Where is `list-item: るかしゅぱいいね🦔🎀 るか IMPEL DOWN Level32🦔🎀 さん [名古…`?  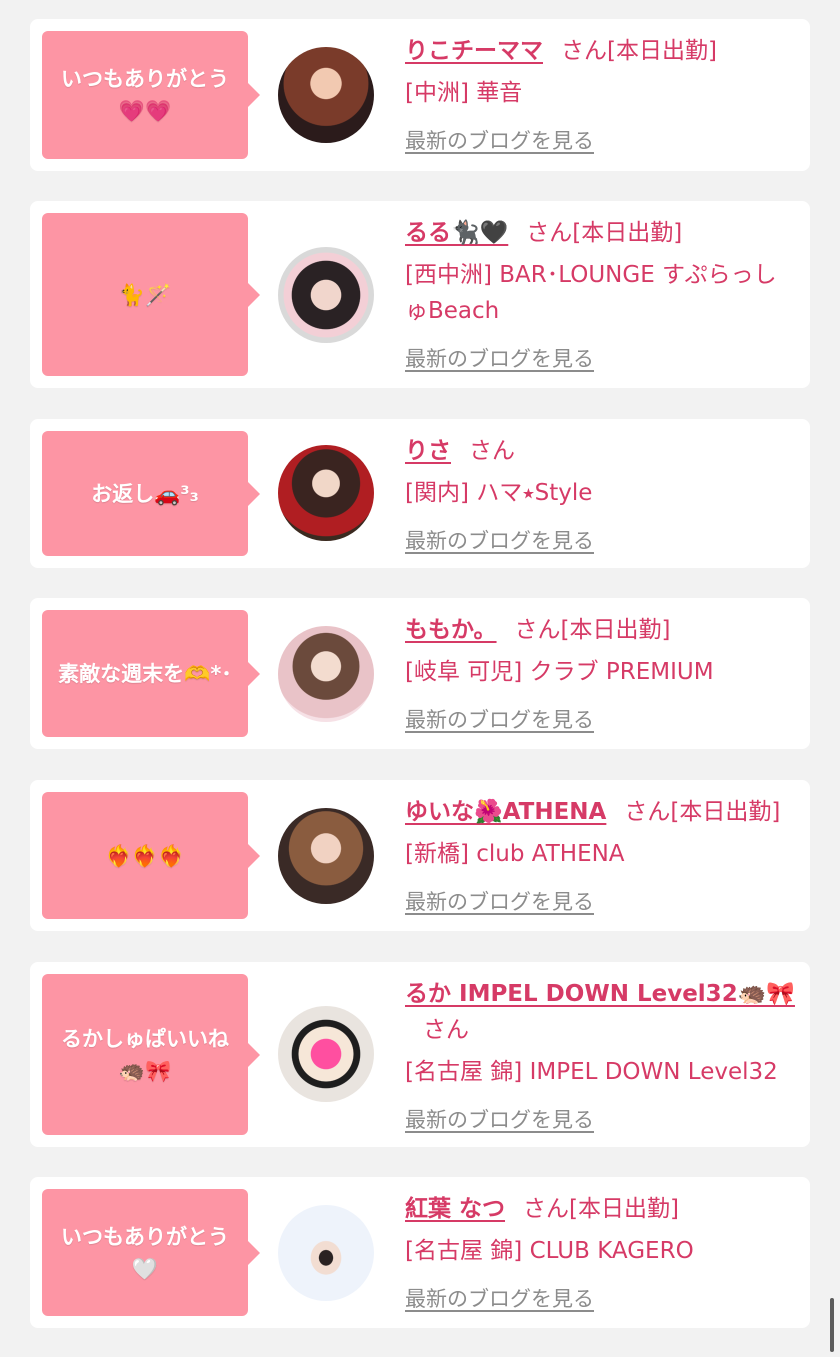
list-item: るかしゅぱいいね🦔🎀 るか IMPEL DOWN Level32🦔🎀 さん [名古… is located at coordinates (420, 1054).